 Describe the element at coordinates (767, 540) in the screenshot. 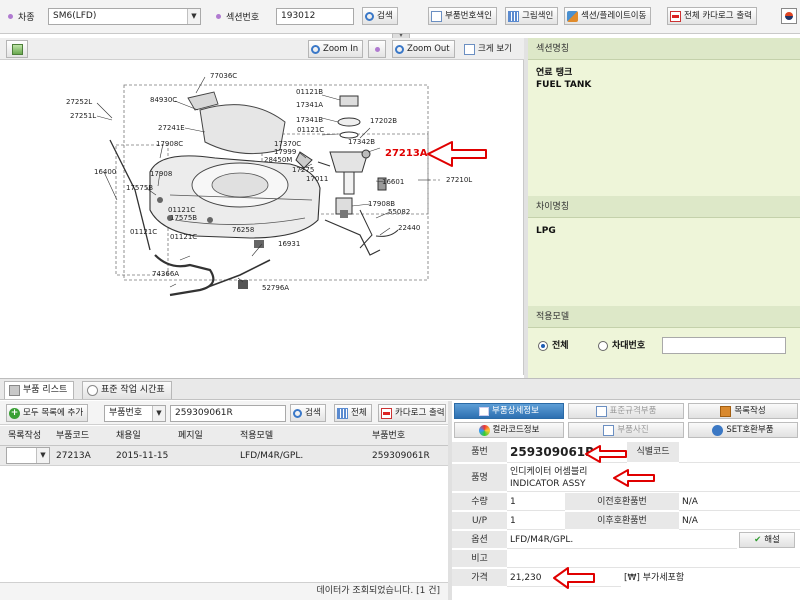

I see `decode-button: ✔ 해설` at that location.